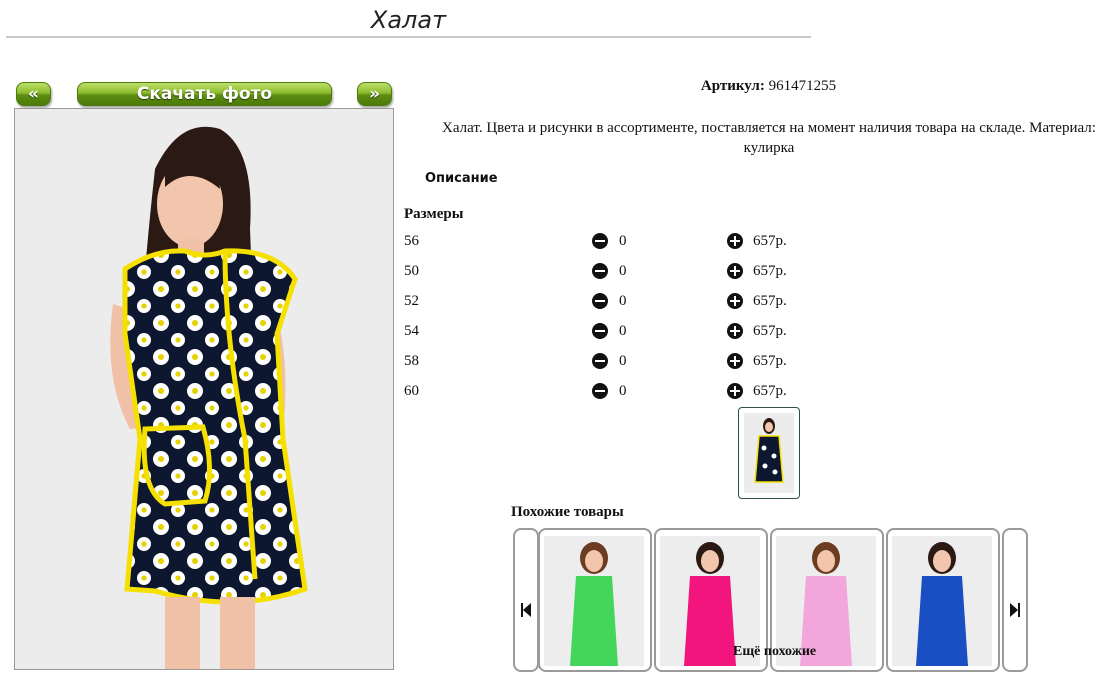 This screenshot has height=675, width=1117. What do you see at coordinates (374, 94) in the screenshot?
I see `next-photo-button: »` at bounding box center [374, 94].